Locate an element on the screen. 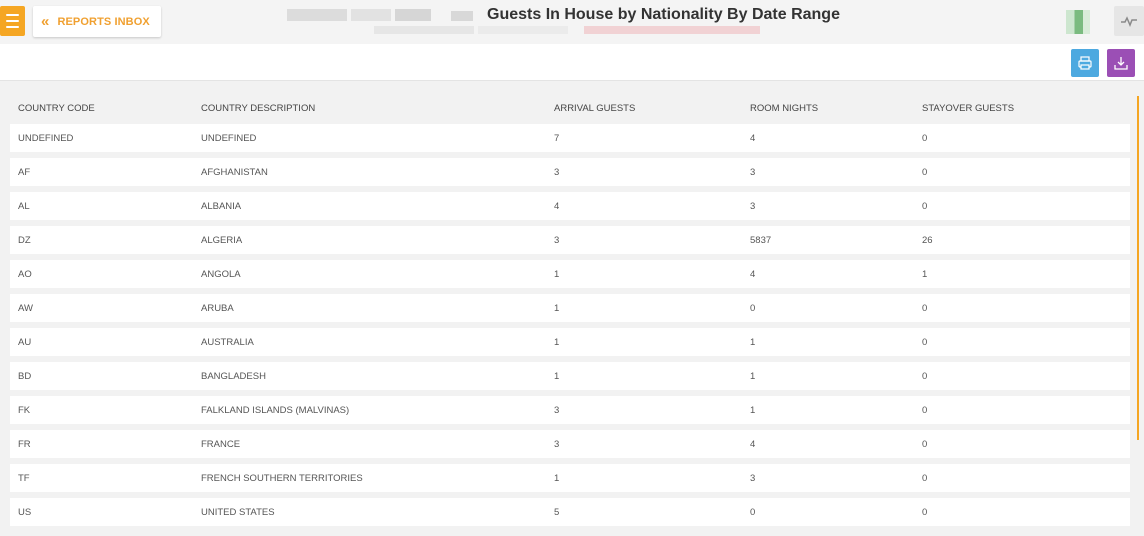 The width and height of the screenshot is (1144, 536). cell-country-description: ARUBA is located at coordinates (217, 308).